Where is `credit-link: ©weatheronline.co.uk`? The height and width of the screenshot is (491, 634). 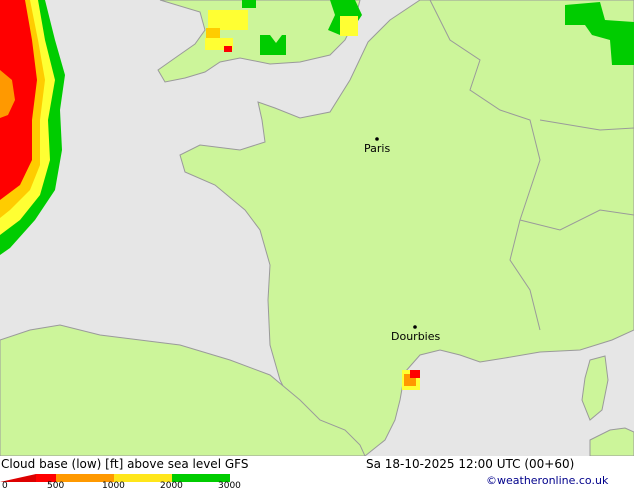 credit-link: ©weatheronline.co.uk is located at coordinates (547, 480).